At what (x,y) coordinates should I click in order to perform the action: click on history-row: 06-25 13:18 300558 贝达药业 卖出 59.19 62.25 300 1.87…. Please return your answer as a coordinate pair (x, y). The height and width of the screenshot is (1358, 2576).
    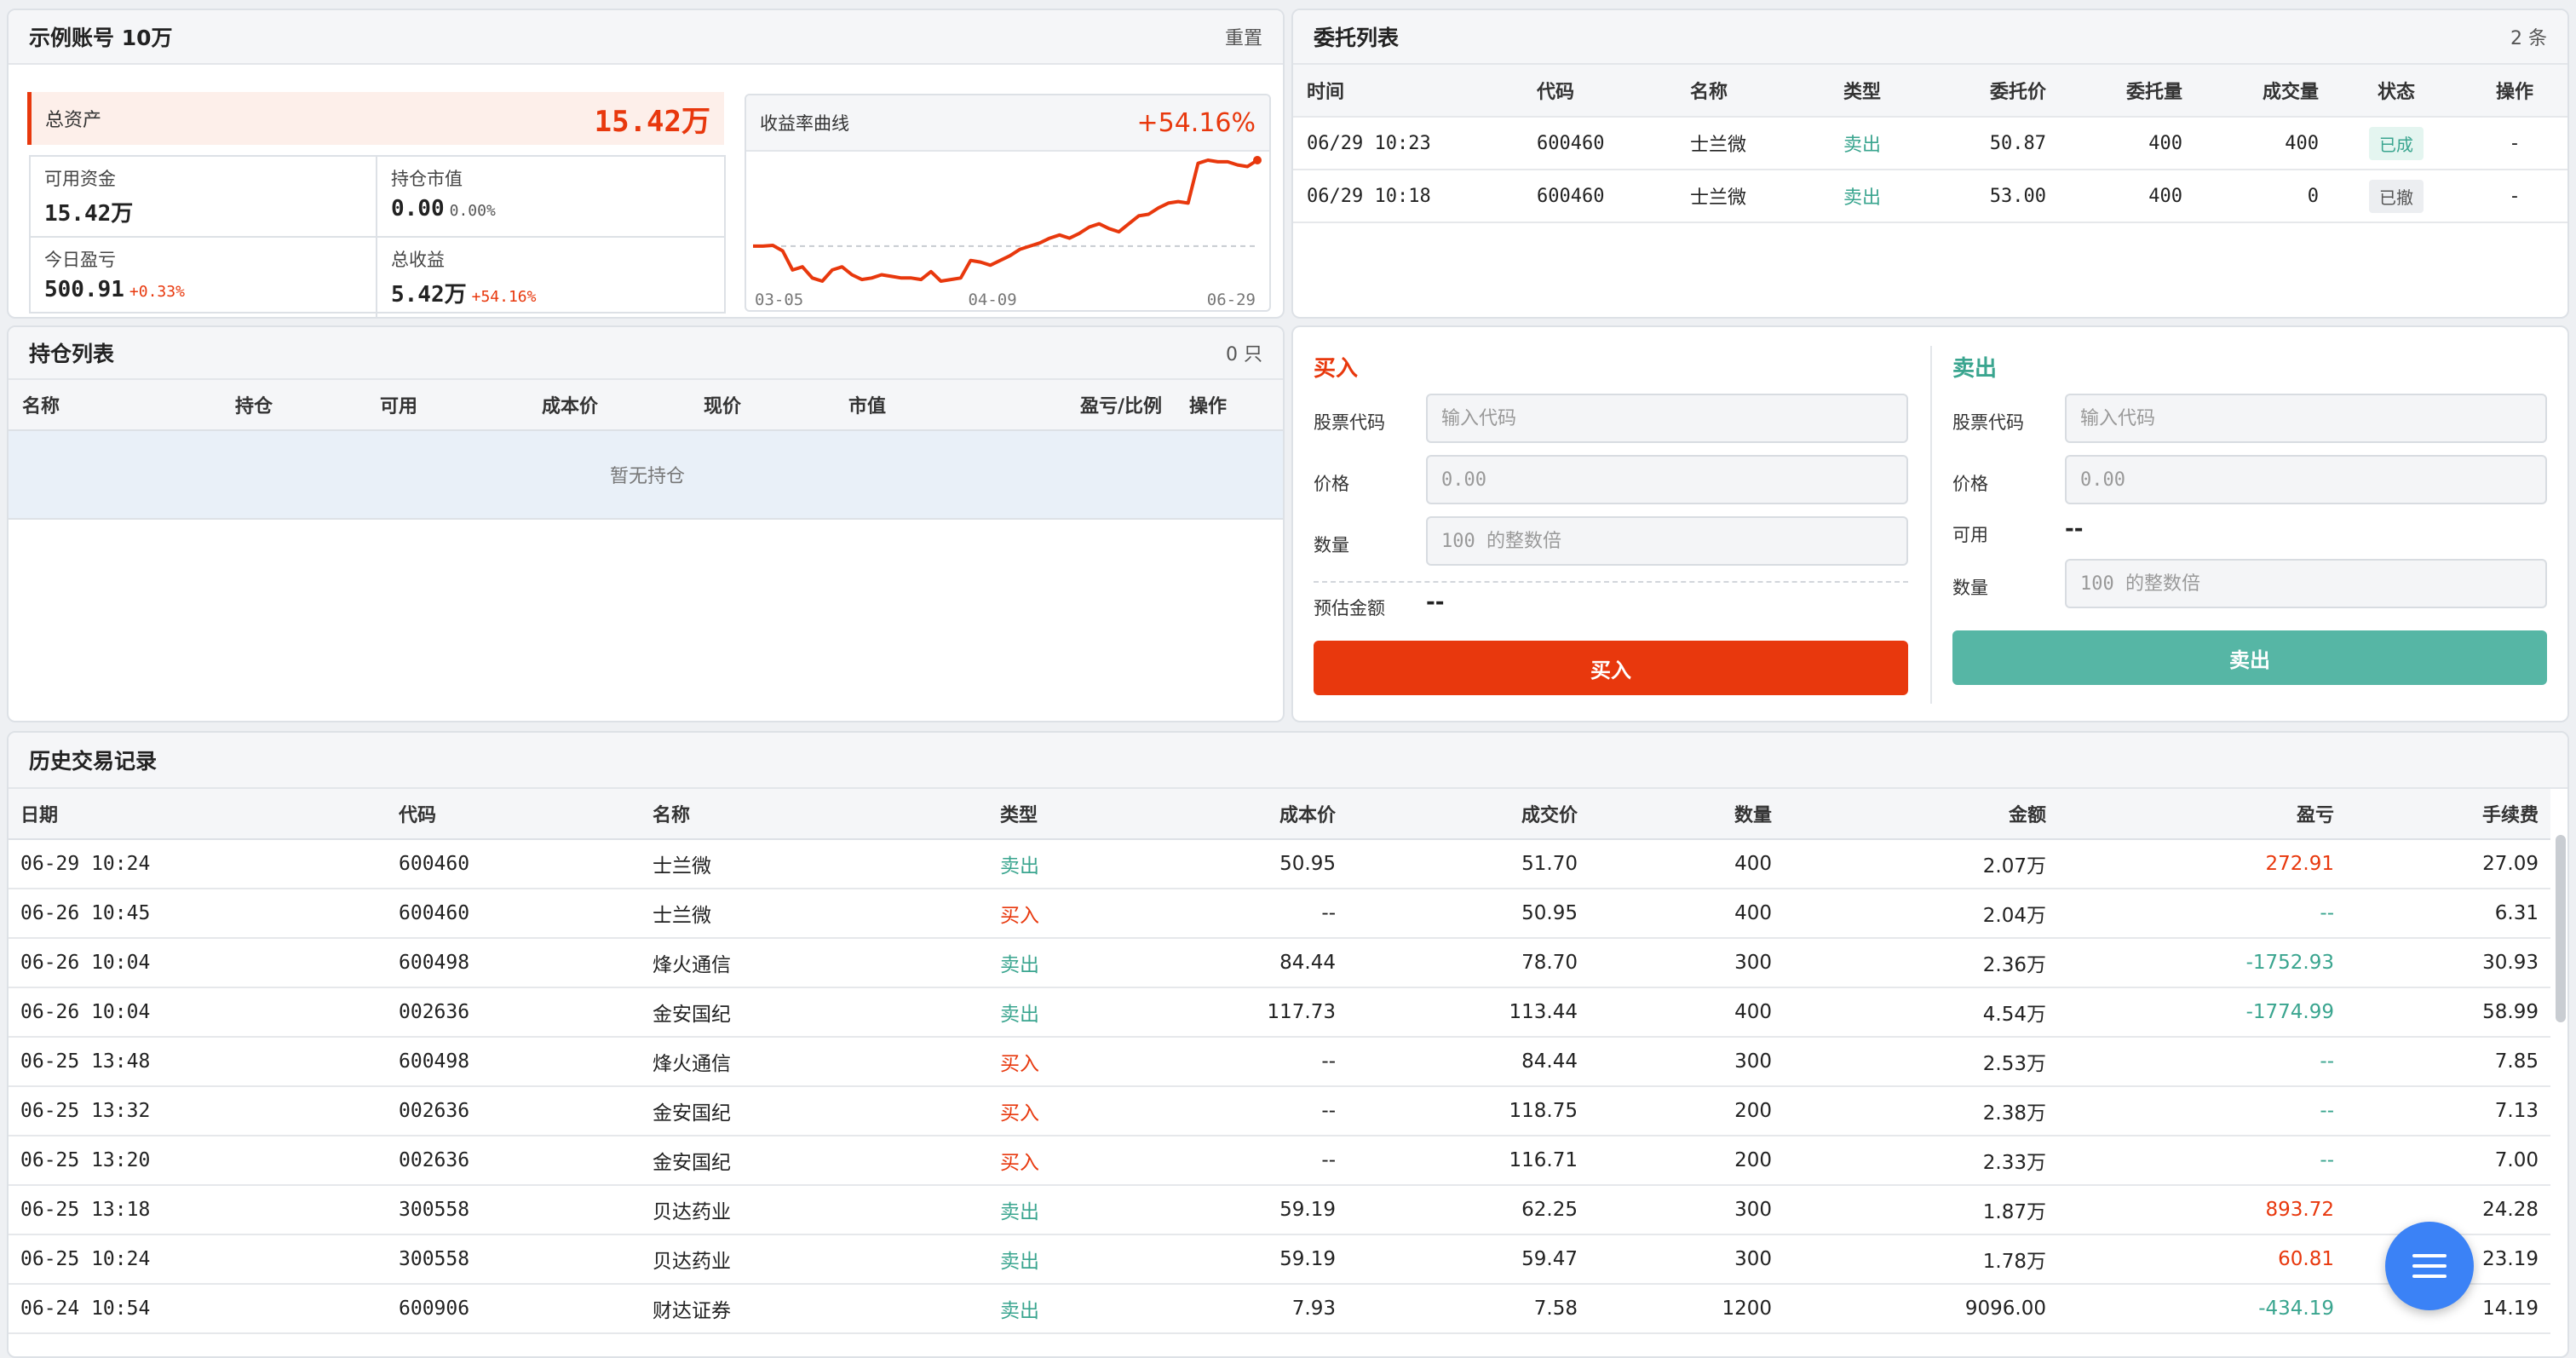
    Looking at the image, I should click on (1280, 1210).